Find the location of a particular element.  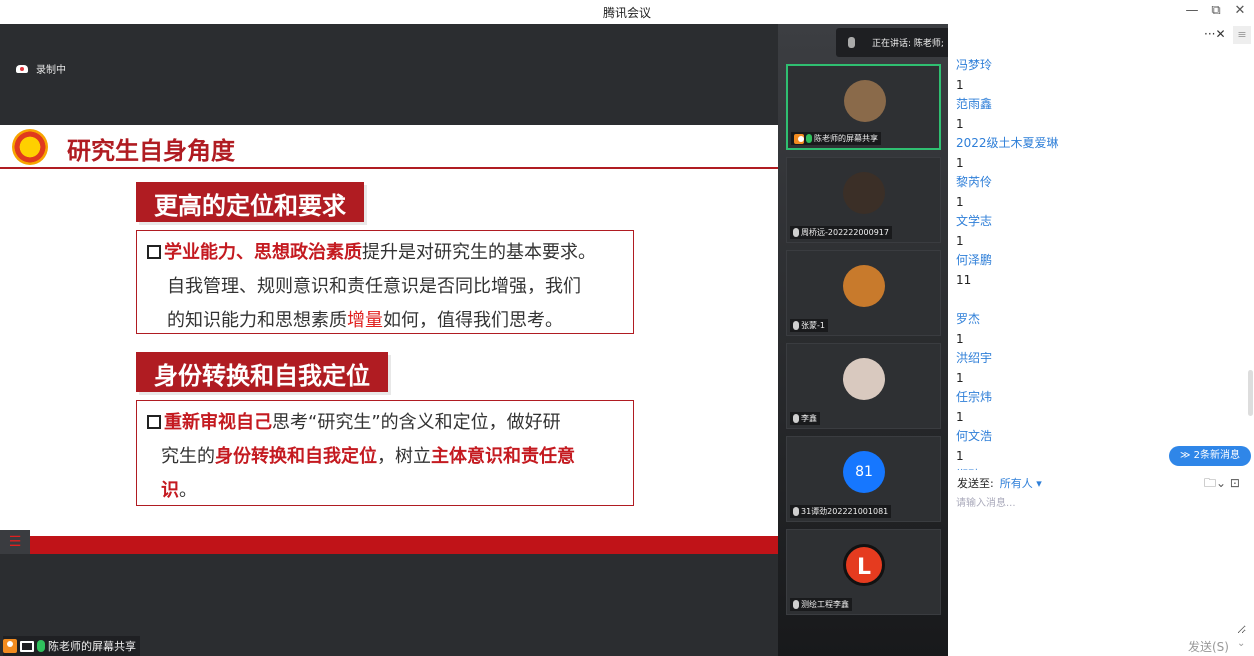

chat-message: 2022级土木夏爱琳 1 is located at coordinates (1096, 153).